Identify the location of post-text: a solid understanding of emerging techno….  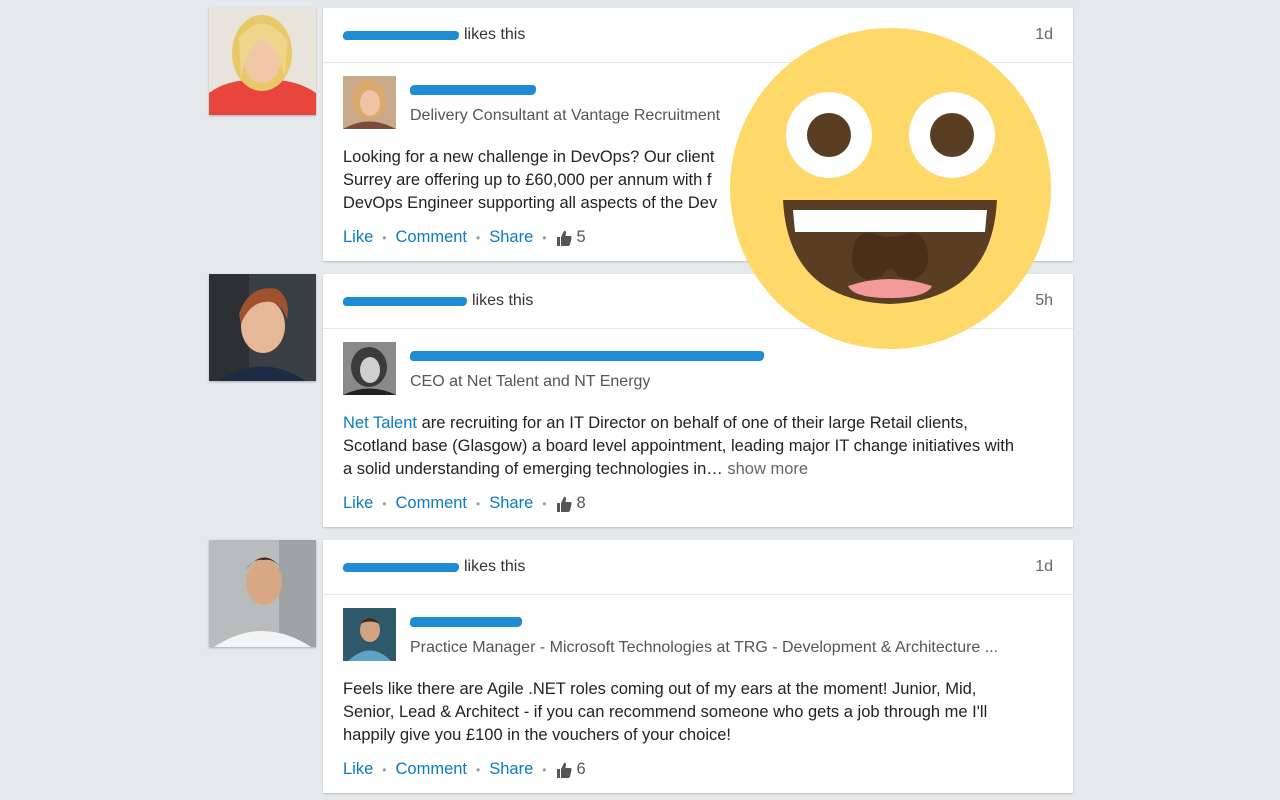
(533, 469).